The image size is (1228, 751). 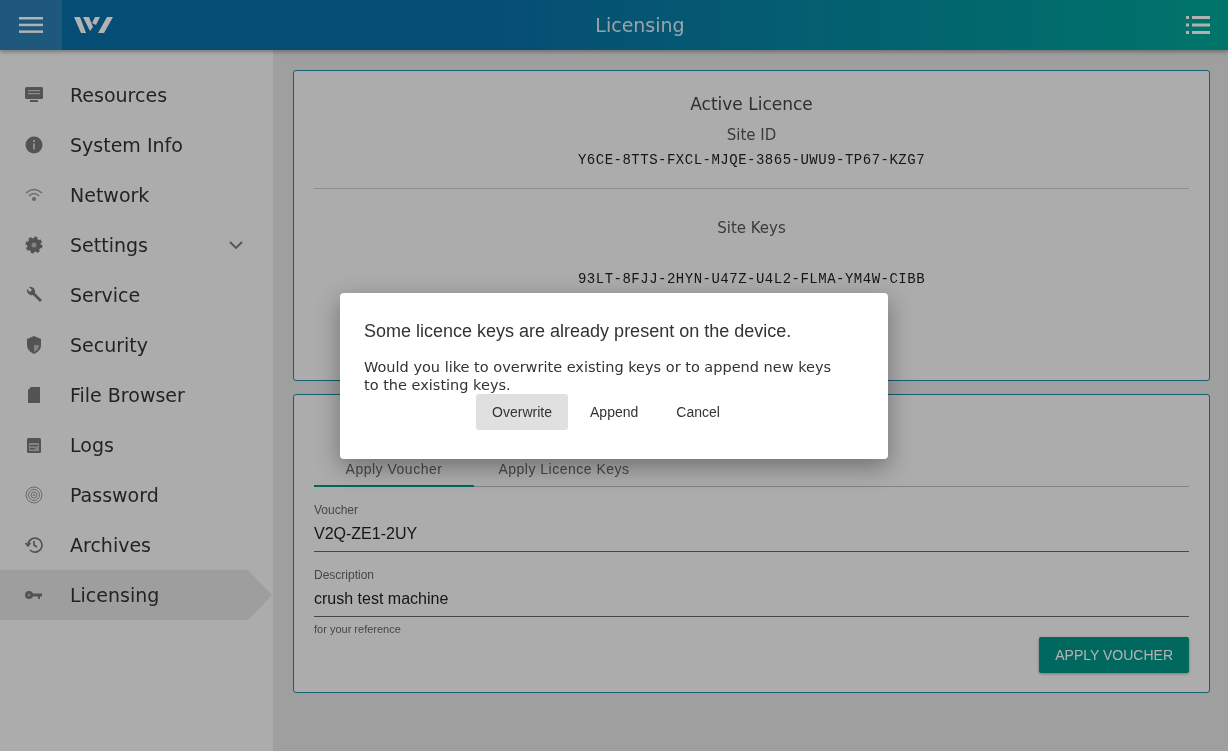 I want to click on input-field: crush test machine, so click(x=751, y=599).